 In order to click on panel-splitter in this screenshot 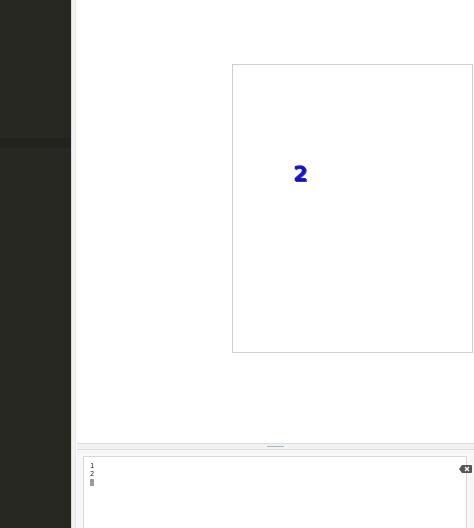, I will do `click(275, 446)`.